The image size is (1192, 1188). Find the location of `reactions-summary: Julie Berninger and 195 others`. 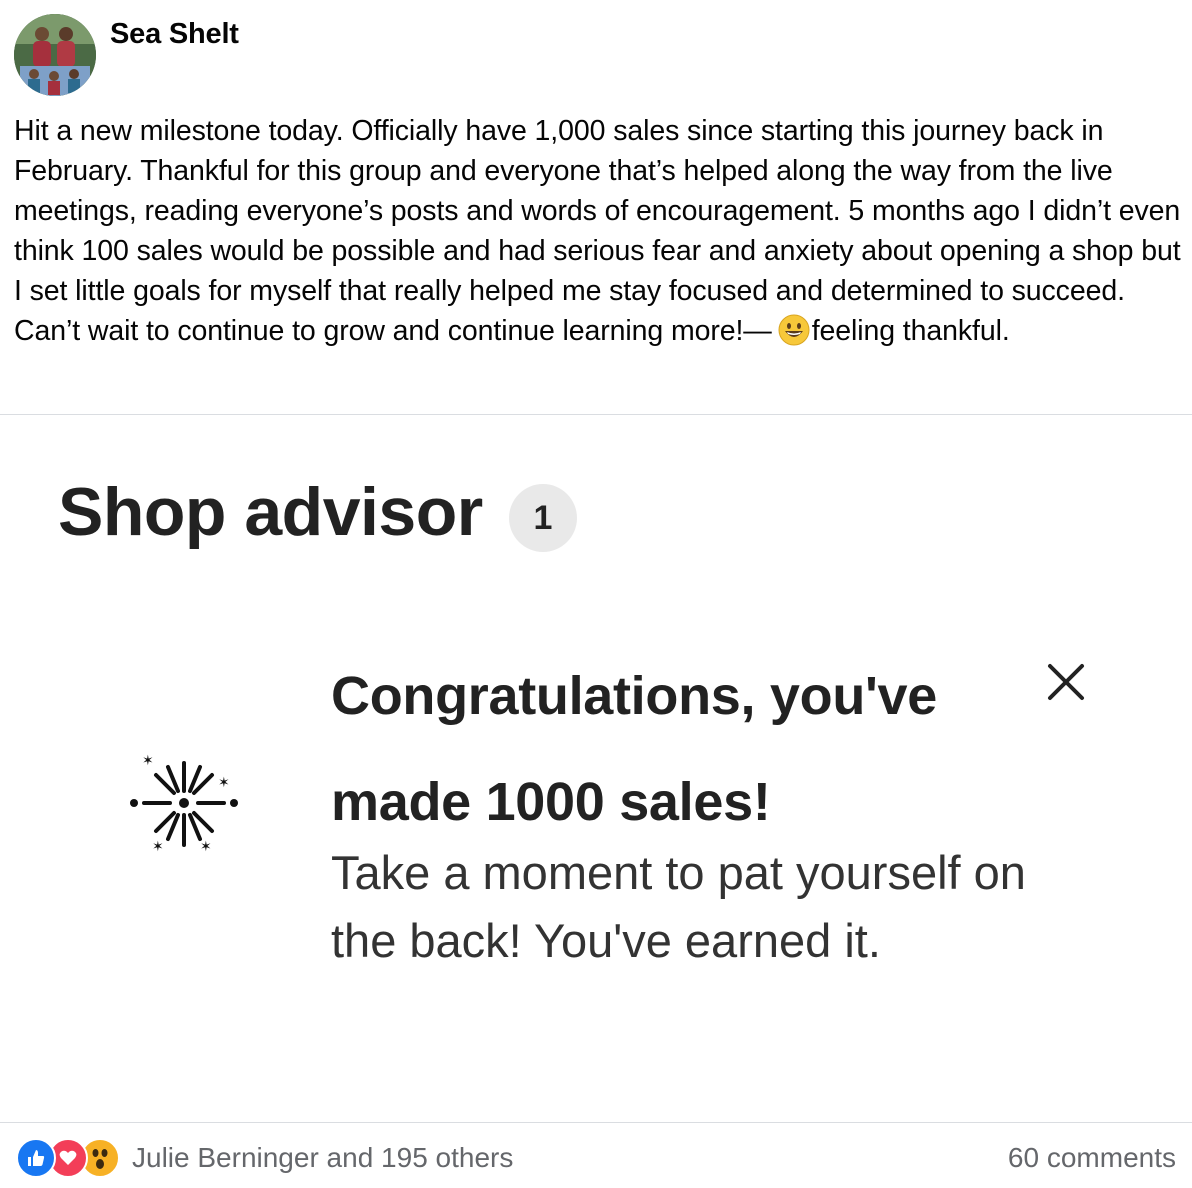

reactions-summary: Julie Berninger and 195 others is located at coordinates (264, 1158).